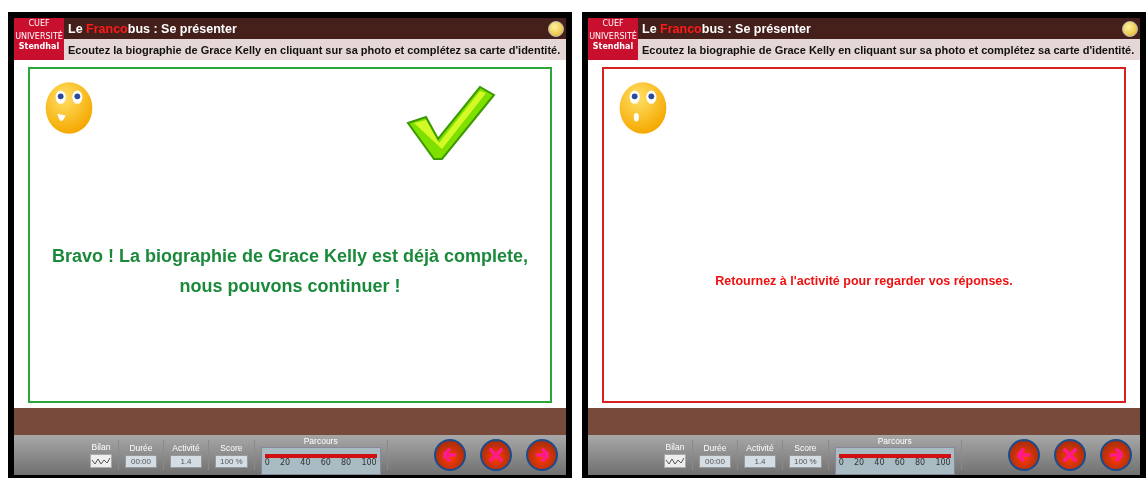 This screenshot has height=479, width=1148. I want to click on feedback-message: Bravo ! La biographie de Grace Kelly est déjà complete, nous pouvons continuer !, so click(290, 271).